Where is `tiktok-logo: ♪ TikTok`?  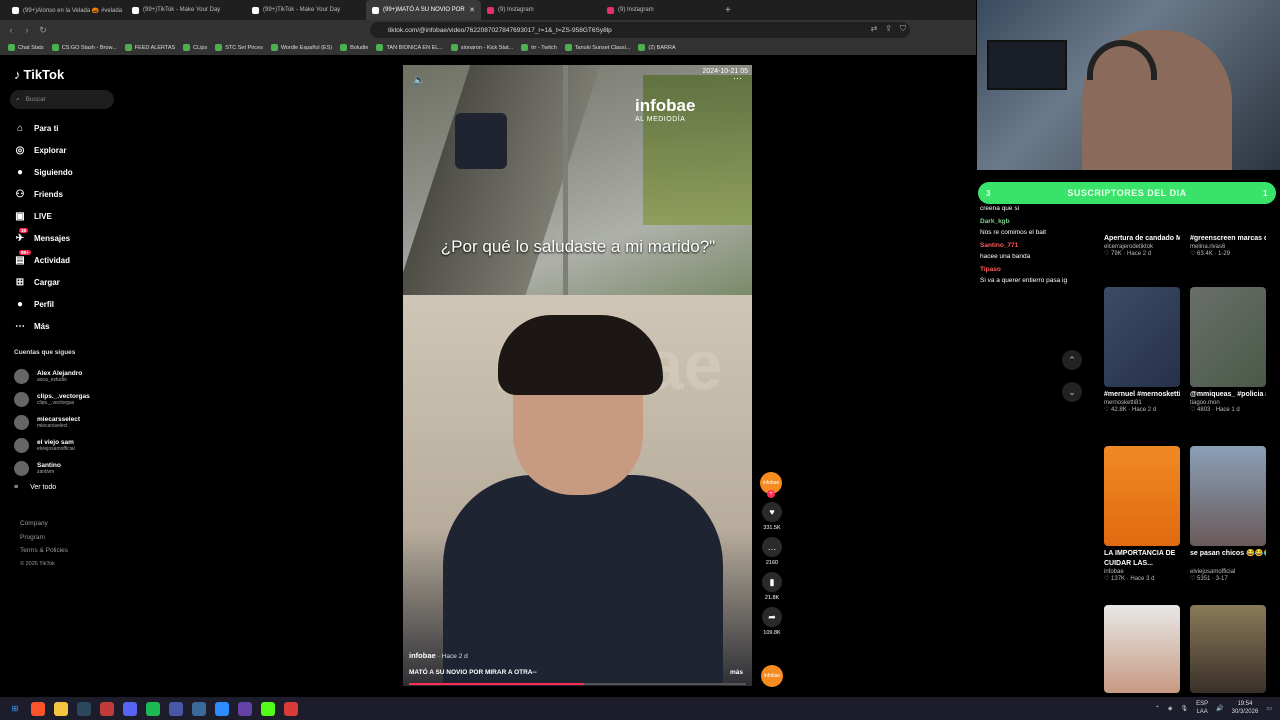
tiktok-logo: ♪ TikTok is located at coordinates (39, 74).